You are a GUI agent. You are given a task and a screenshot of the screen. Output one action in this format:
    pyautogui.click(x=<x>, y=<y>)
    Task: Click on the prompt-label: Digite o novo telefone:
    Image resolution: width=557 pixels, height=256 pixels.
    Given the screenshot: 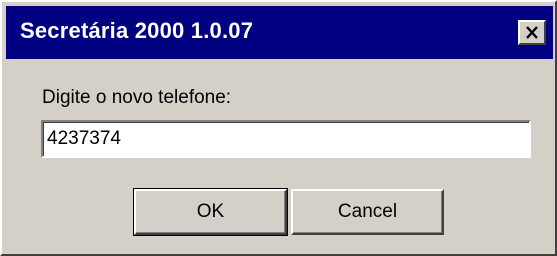 What is the action you would take?
    pyautogui.click(x=137, y=97)
    